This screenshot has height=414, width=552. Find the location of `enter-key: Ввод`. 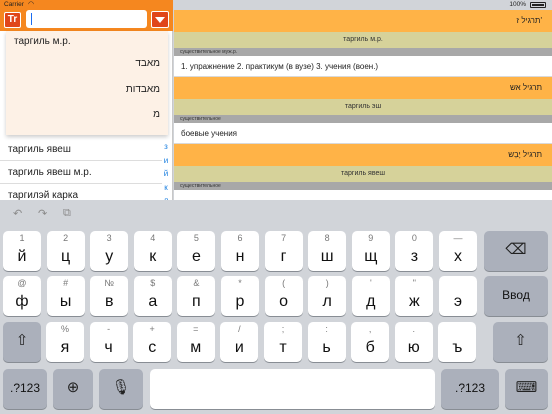

enter-key: Ввод is located at coordinates (516, 296).